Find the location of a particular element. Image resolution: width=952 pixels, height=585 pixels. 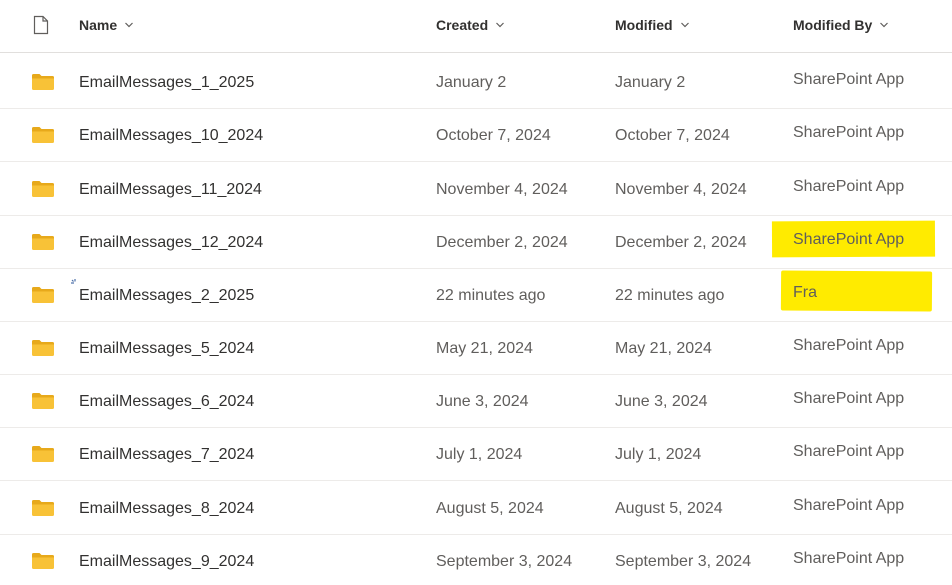

modified-date: August 5, 2024 is located at coordinates (669, 508).